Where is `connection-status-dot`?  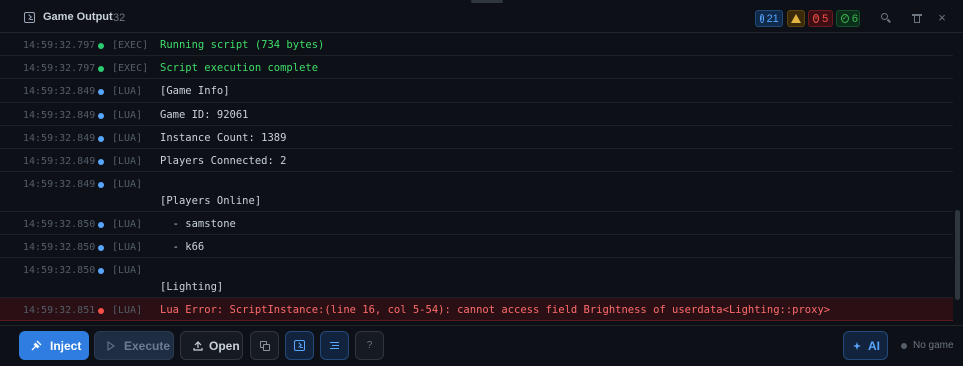
connection-status-dot is located at coordinates (904, 346).